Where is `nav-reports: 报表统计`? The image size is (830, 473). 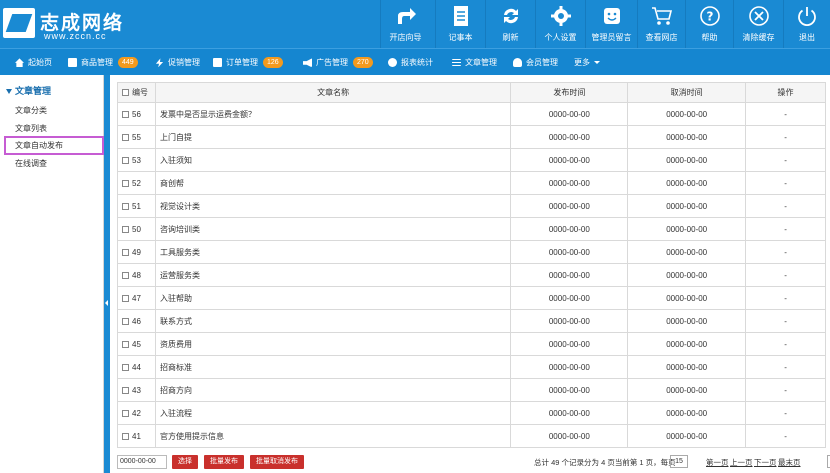 nav-reports: 报表统计 is located at coordinates (410, 62).